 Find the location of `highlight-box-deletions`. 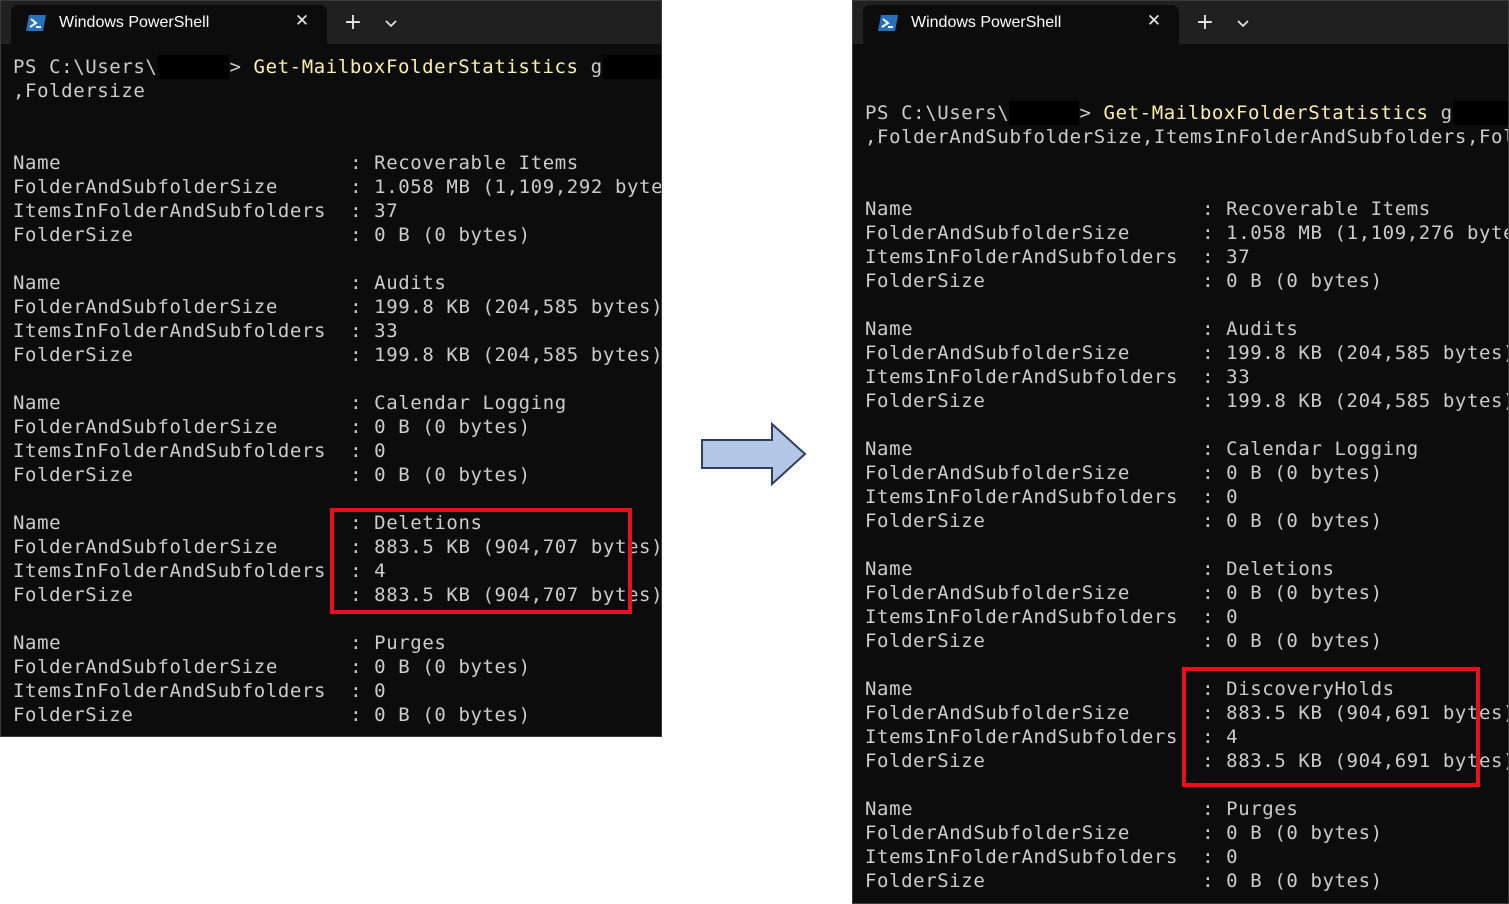

highlight-box-deletions is located at coordinates (481, 561).